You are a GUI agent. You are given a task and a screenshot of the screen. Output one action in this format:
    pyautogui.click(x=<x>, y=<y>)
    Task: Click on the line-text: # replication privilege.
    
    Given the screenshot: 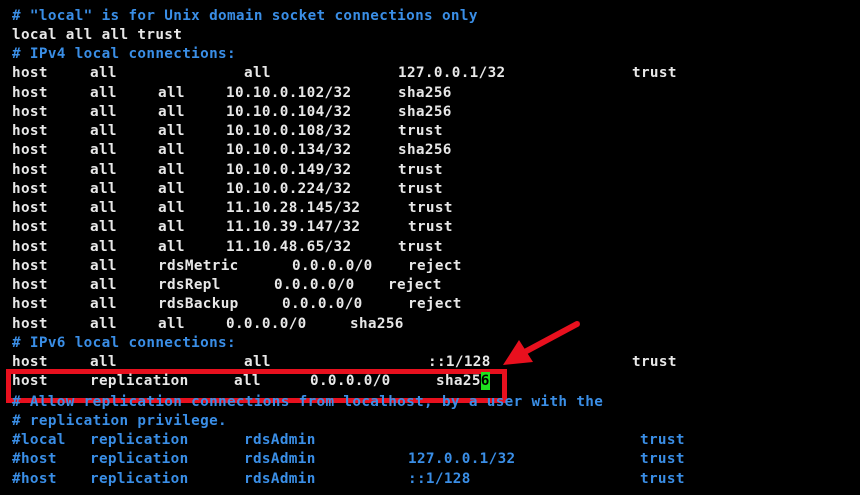 What is the action you would take?
    pyautogui.click(x=119, y=421)
    